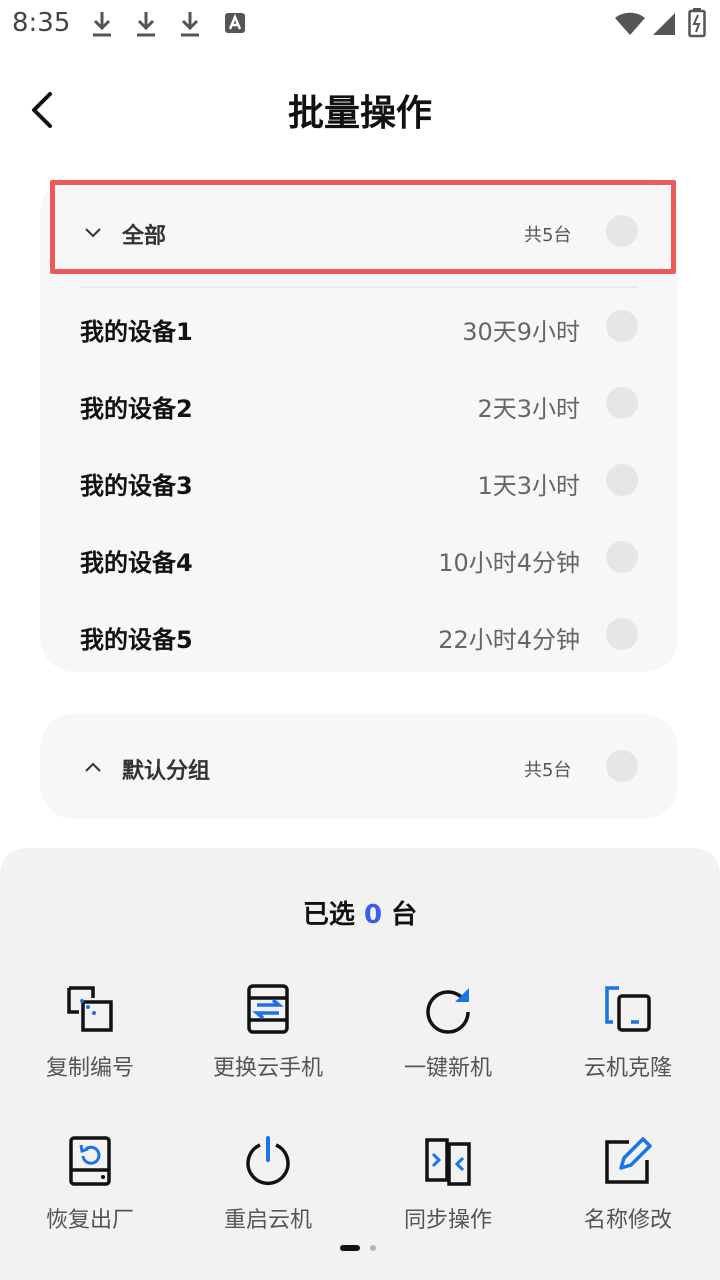 The height and width of the screenshot is (1280, 720). Describe the element at coordinates (664, 24) in the screenshot. I see `signal-icon` at that location.